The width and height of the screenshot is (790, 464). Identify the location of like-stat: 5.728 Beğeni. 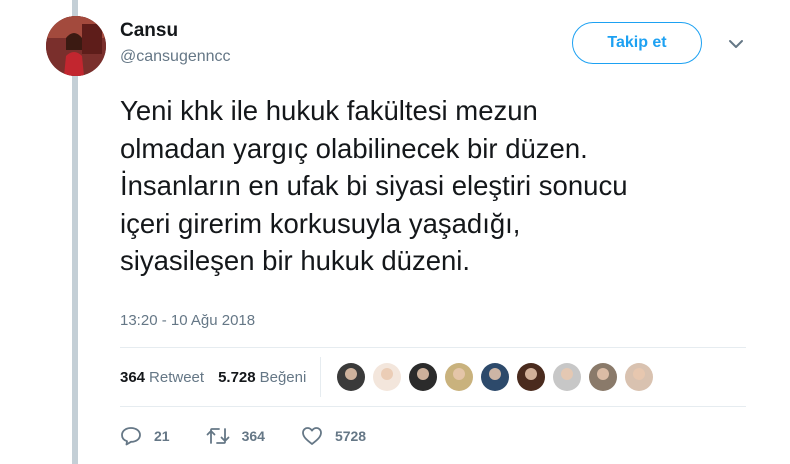
(262, 377).